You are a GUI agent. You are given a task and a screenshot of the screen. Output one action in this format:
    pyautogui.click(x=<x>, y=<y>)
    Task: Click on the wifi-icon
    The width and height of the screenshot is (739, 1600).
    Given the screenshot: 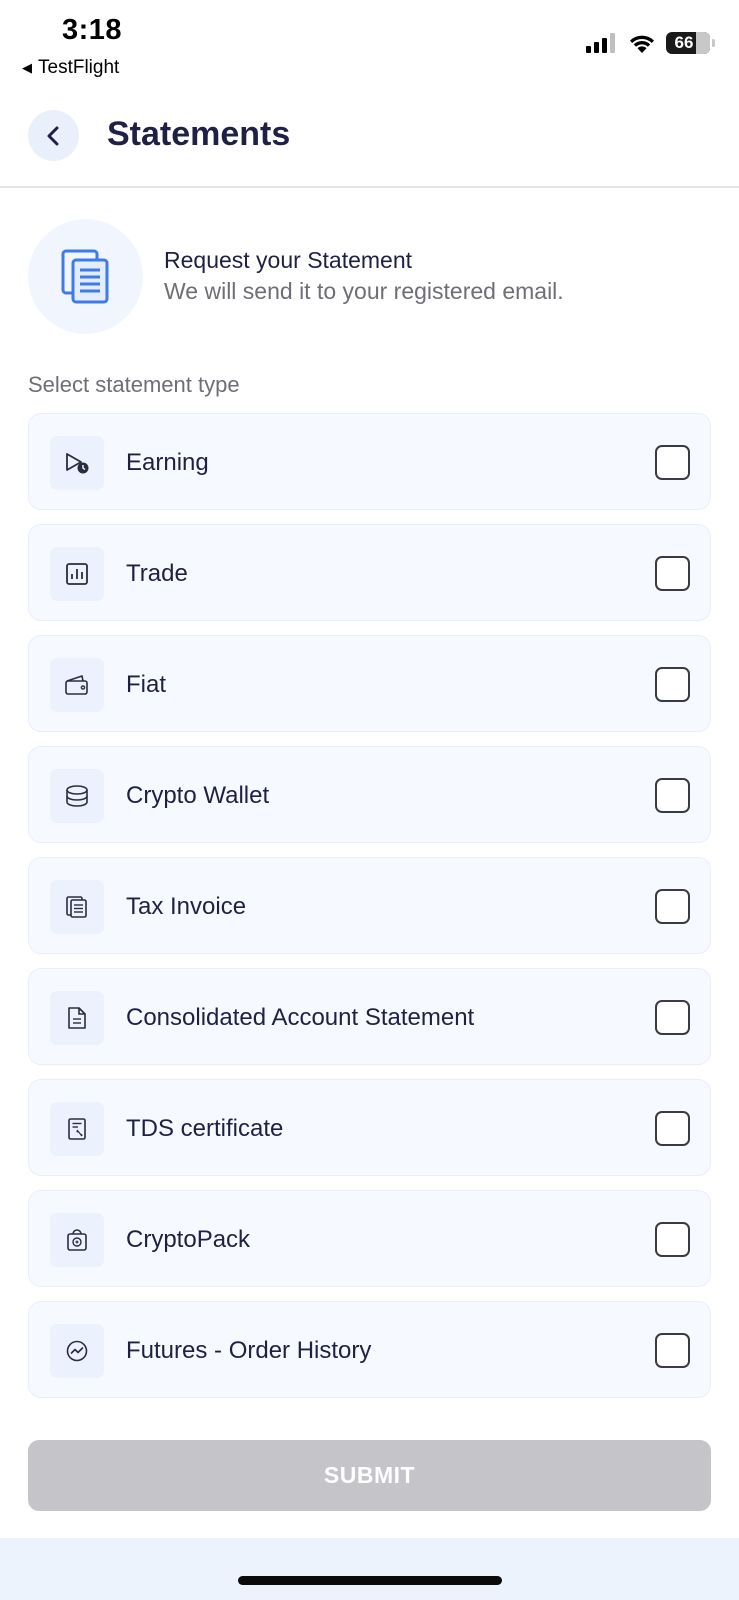 What is the action you would take?
    pyautogui.click(x=642, y=44)
    